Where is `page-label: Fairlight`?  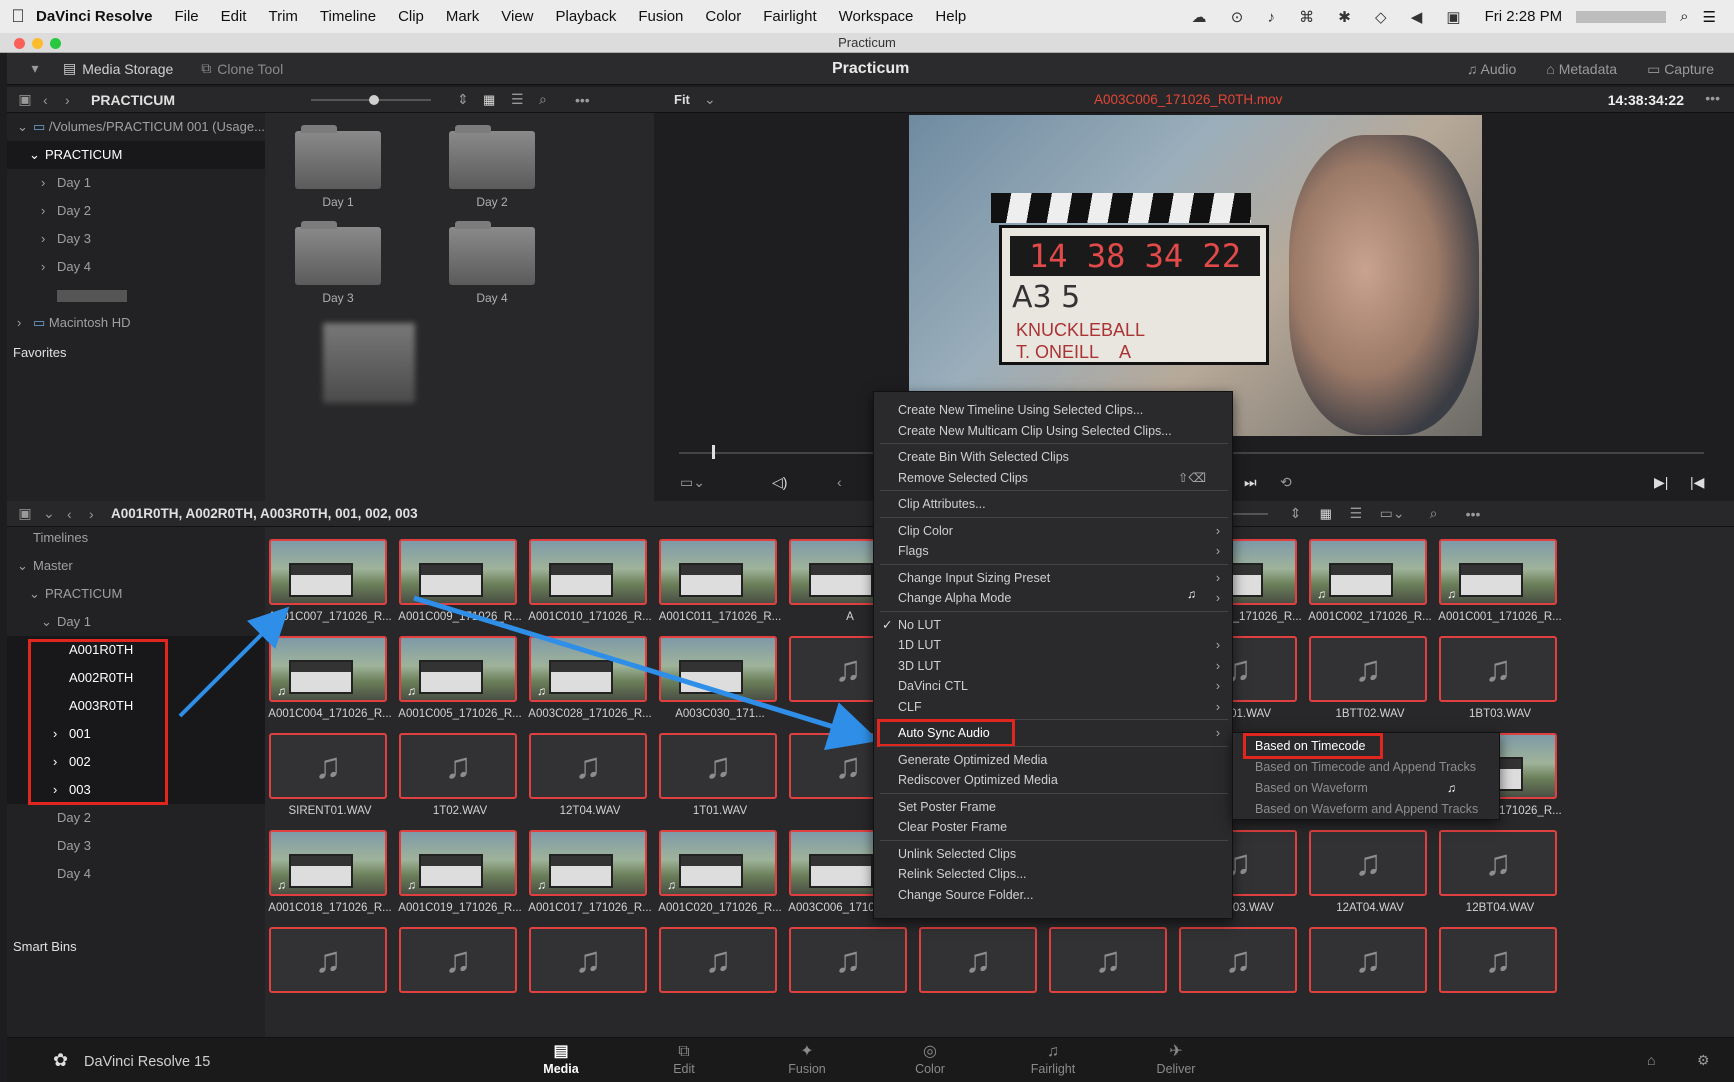 page-label: Fairlight is located at coordinates (1053, 1069).